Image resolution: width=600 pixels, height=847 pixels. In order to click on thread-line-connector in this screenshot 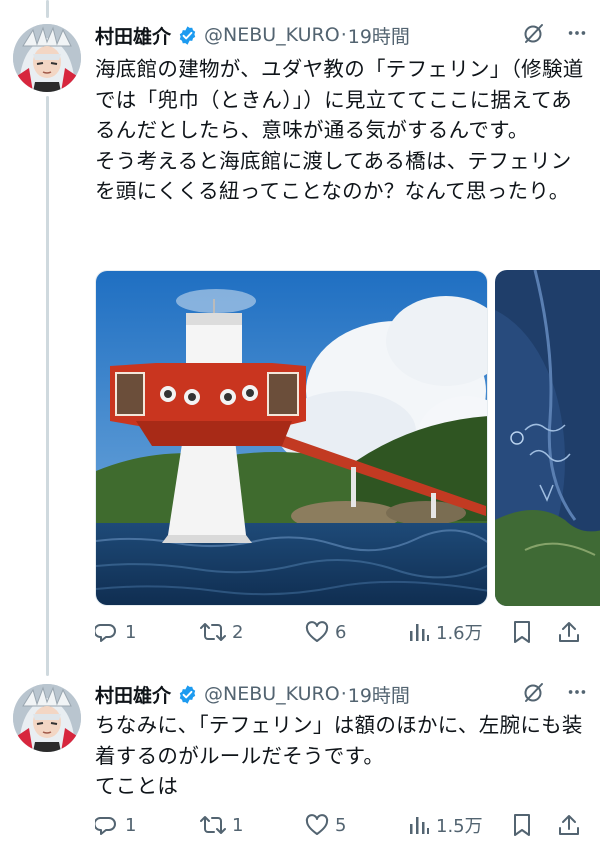, I will do `click(47, 386)`.